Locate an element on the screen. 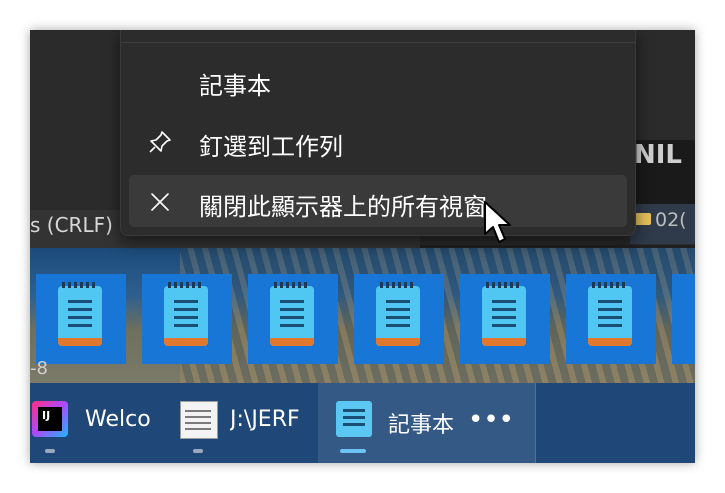  taskbar-item-intellij: IJ Welco is located at coordinates (100, 423).